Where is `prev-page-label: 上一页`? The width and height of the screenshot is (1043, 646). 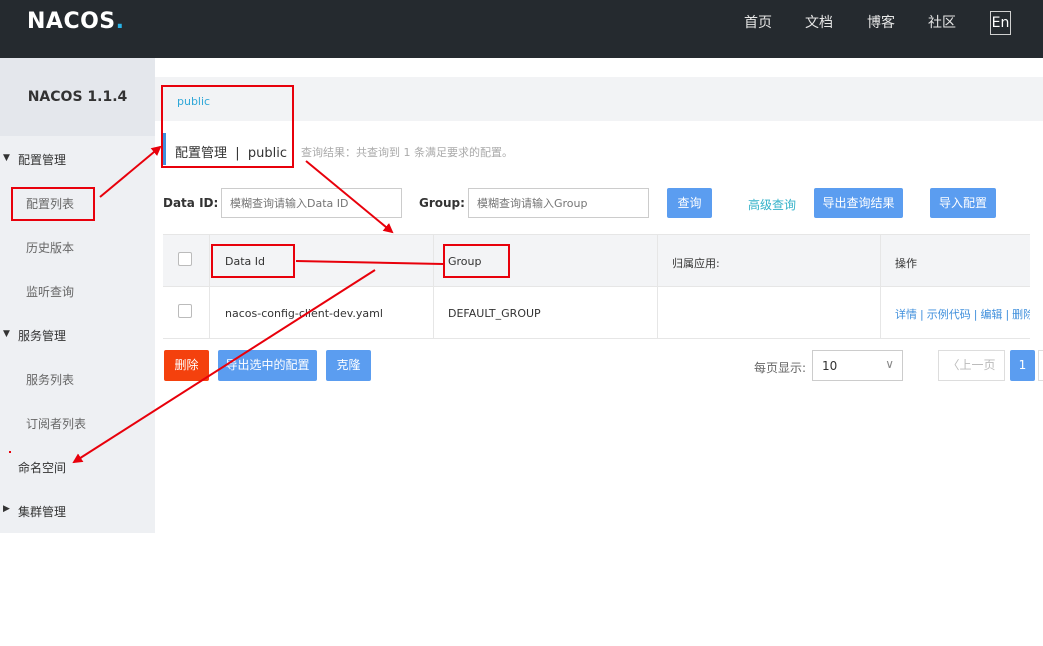
prev-page-label: 上一页 is located at coordinates (977, 365).